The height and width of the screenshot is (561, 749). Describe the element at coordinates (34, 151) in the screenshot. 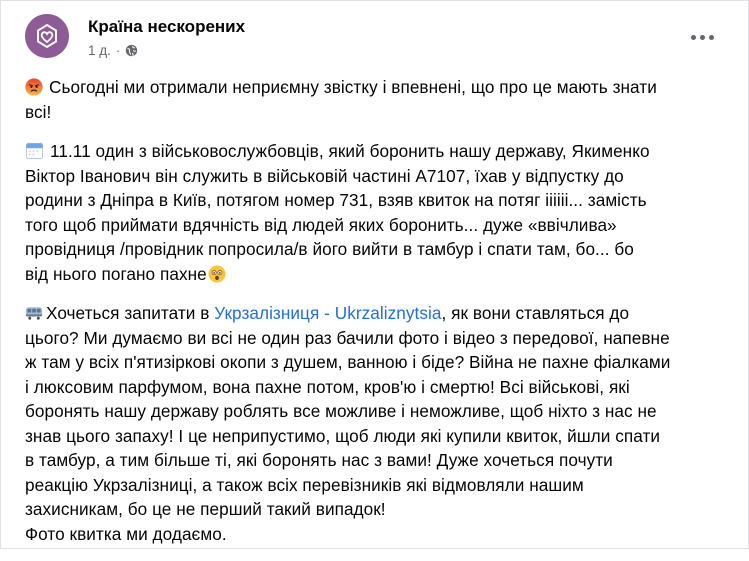

I see `calendar-icon` at that location.